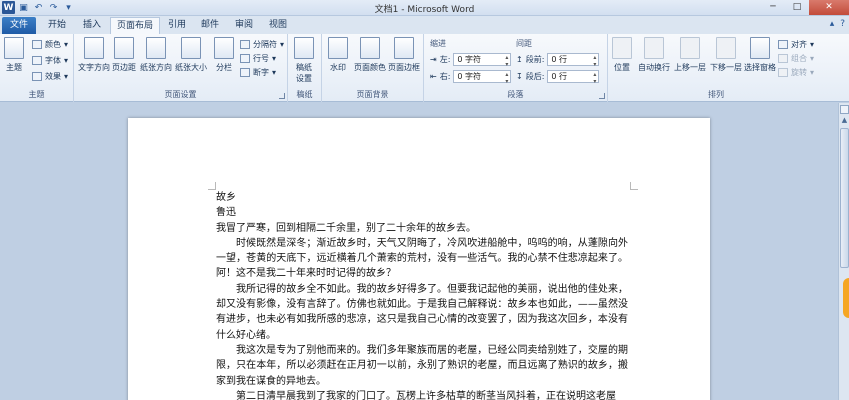  What do you see at coordinates (278, 25) in the screenshot?
I see `tab-view: 视图` at bounding box center [278, 25].